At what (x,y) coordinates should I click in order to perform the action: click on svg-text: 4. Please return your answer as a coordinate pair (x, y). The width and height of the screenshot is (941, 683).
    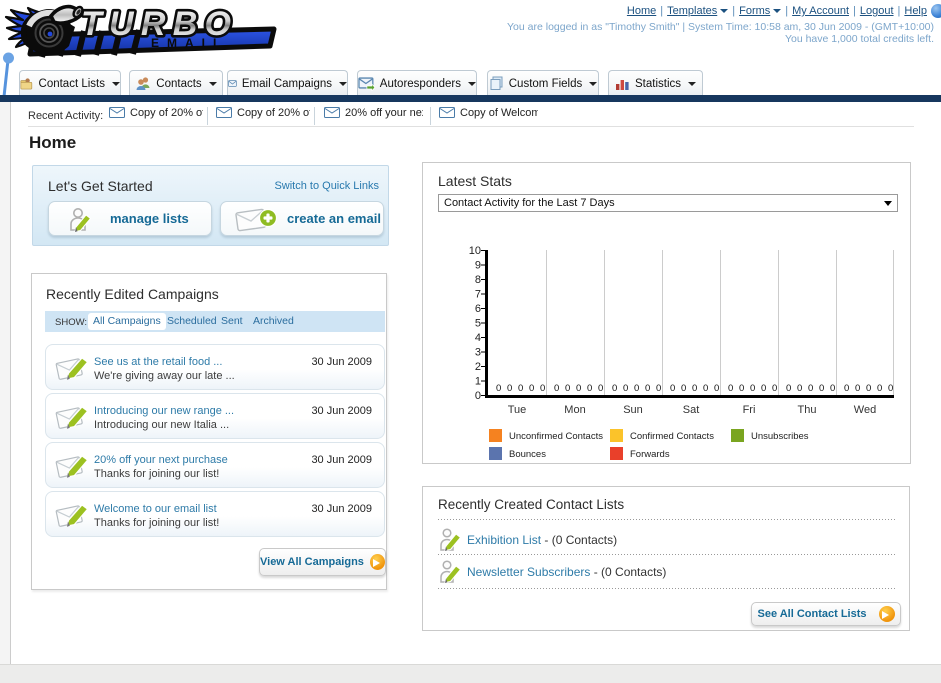
    Looking at the image, I should click on (478, 338).